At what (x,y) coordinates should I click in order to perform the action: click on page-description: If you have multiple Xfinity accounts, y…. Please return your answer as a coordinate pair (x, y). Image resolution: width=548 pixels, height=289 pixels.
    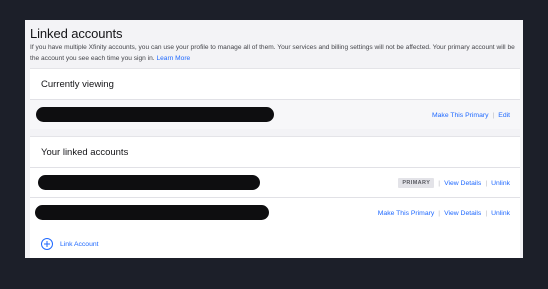
    Looking at the image, I should click on (275, 53).